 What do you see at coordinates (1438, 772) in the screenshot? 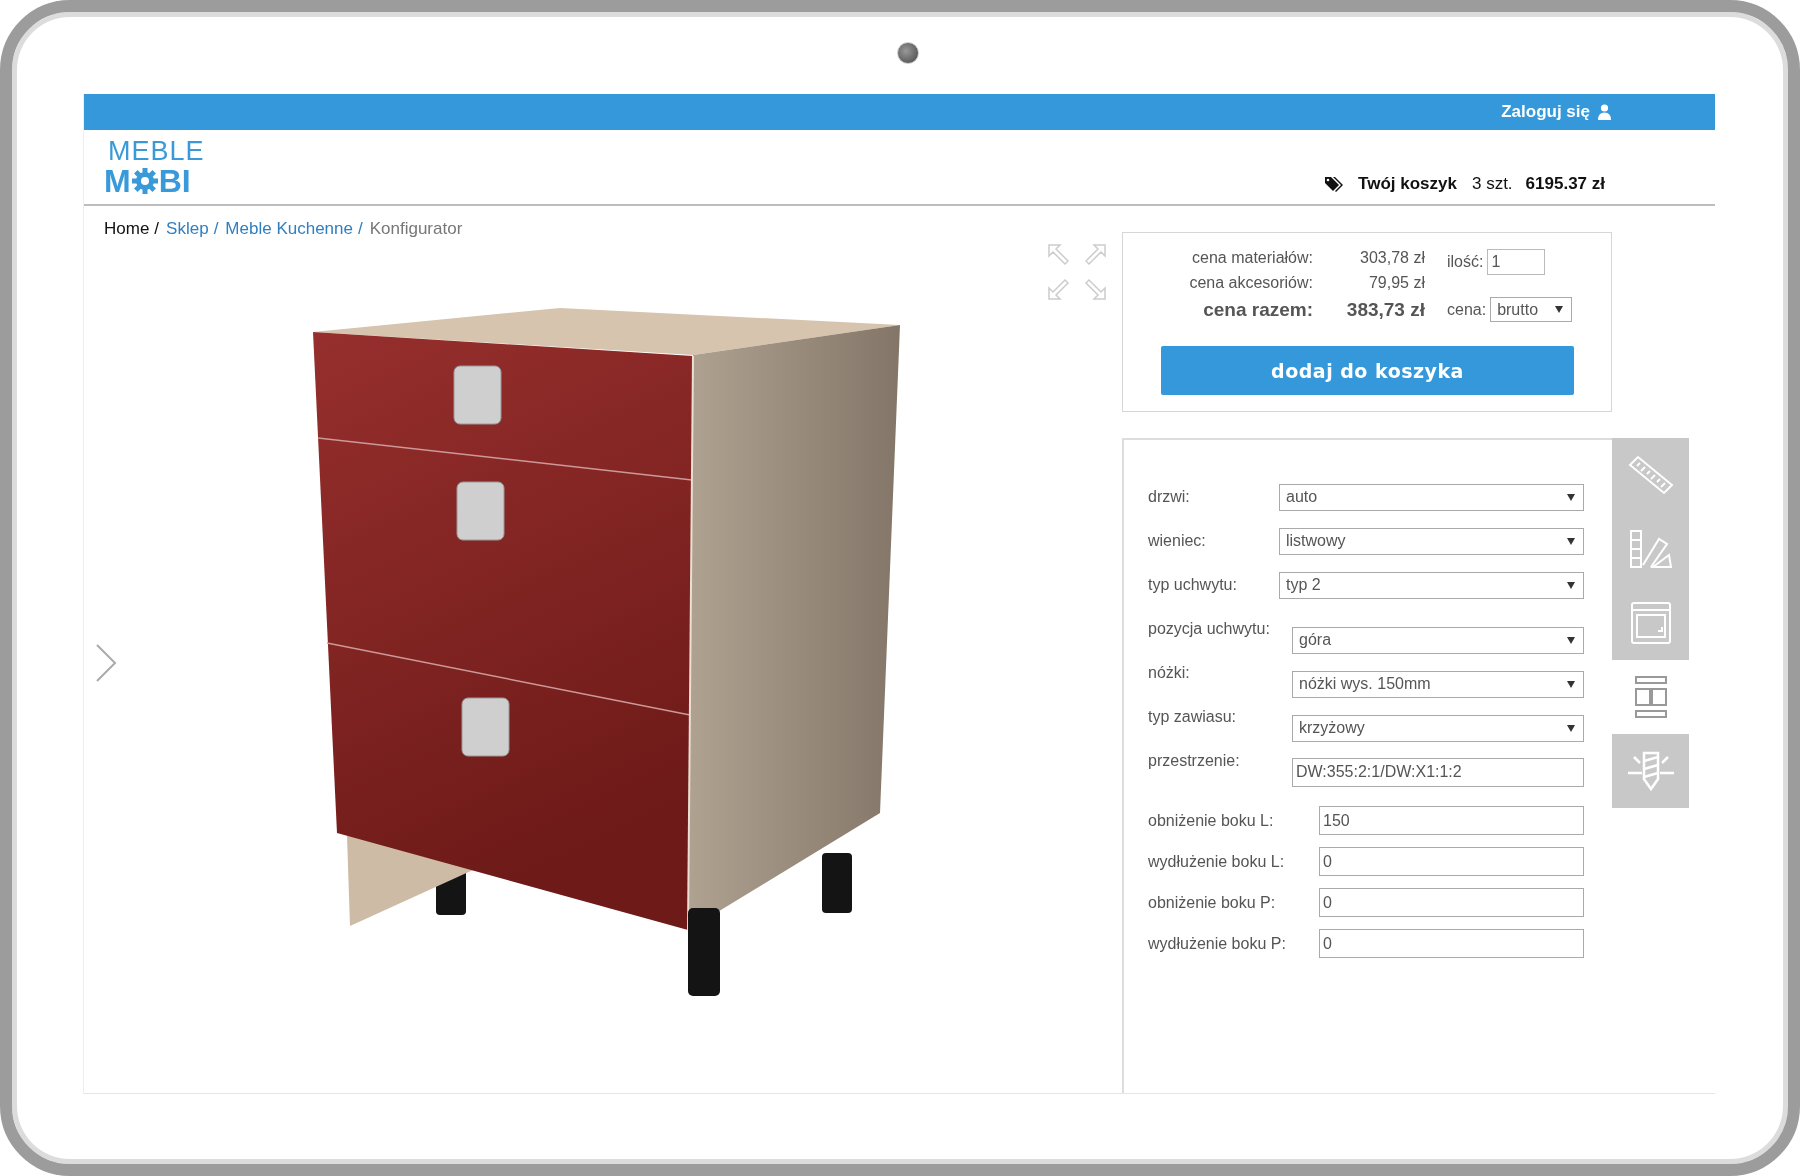
I see `option-field: DW:355:2:1/DW:X1:1:2` at bounding box center [1438, 772].